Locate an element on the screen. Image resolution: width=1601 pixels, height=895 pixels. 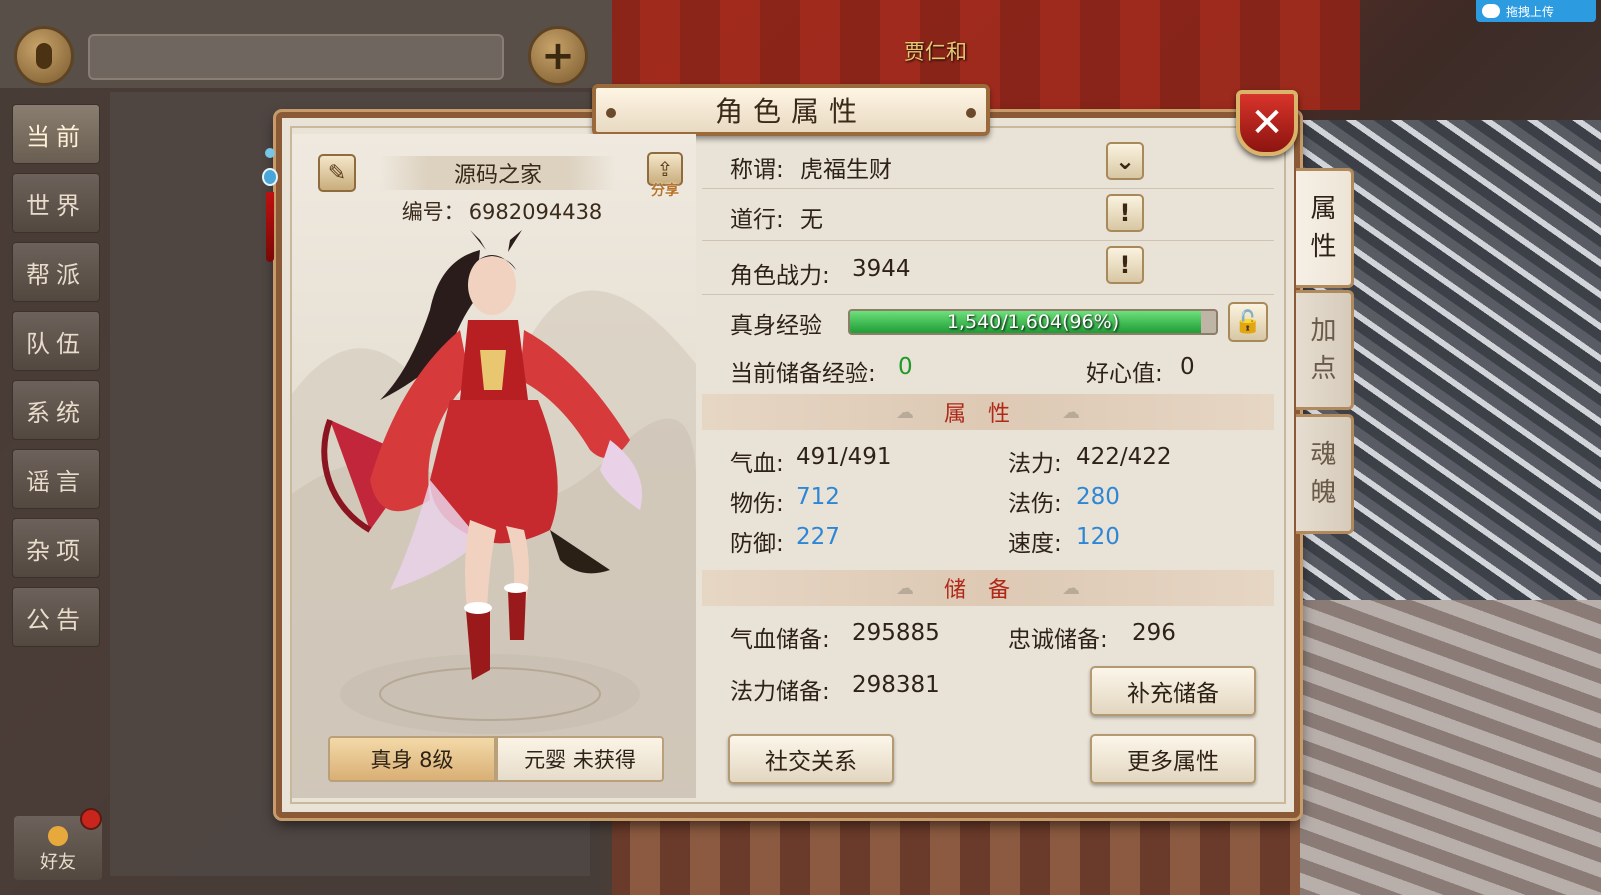
dao-value: 无 is located at coordinates (811, 220).